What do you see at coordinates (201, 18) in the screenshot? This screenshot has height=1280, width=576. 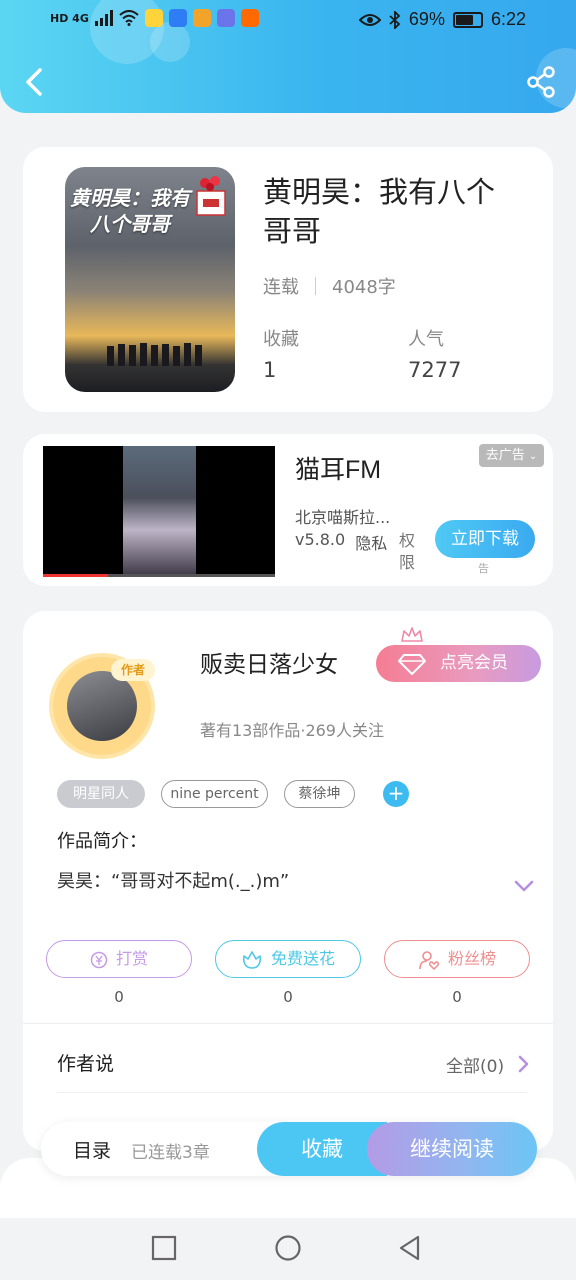 I see `store-app-icon` at bounding box center [201, 18].